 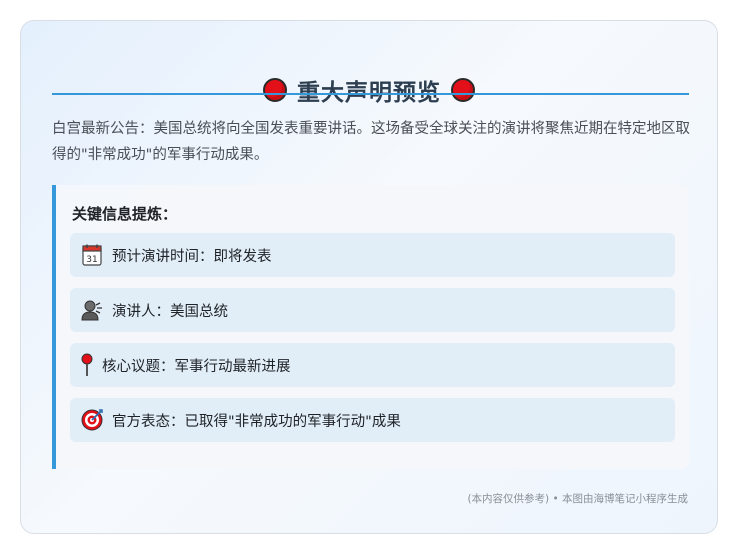 I want to click on footer-note: (本内容仅供参考) • 本图由海博笔记小程序生成, so click(x=577, y=499).